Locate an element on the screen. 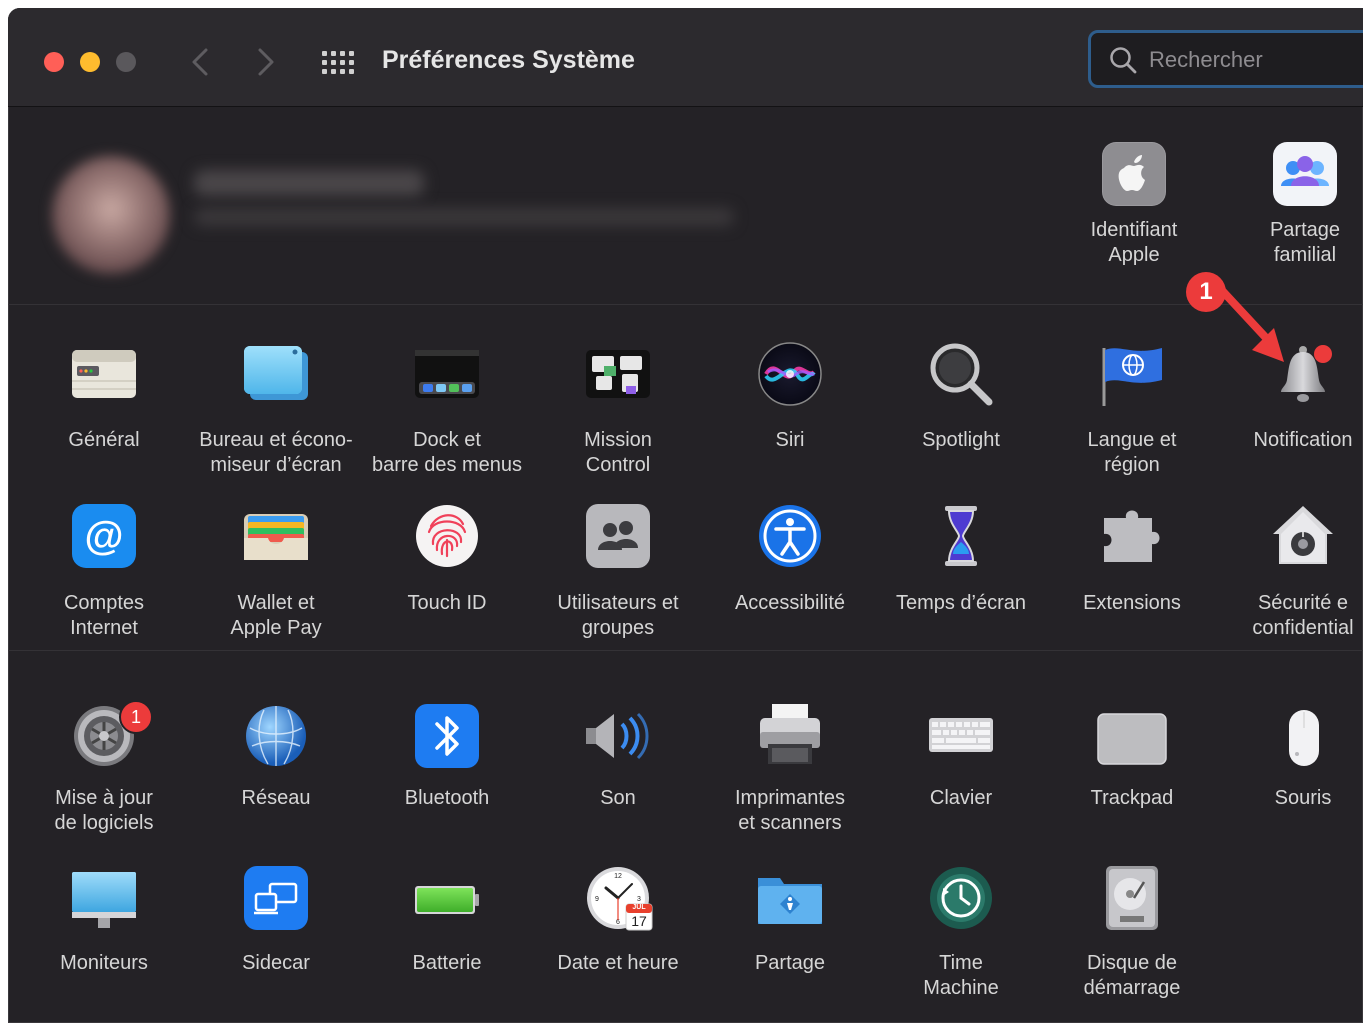  language-region-icon is located at coordinates (1132, 374).